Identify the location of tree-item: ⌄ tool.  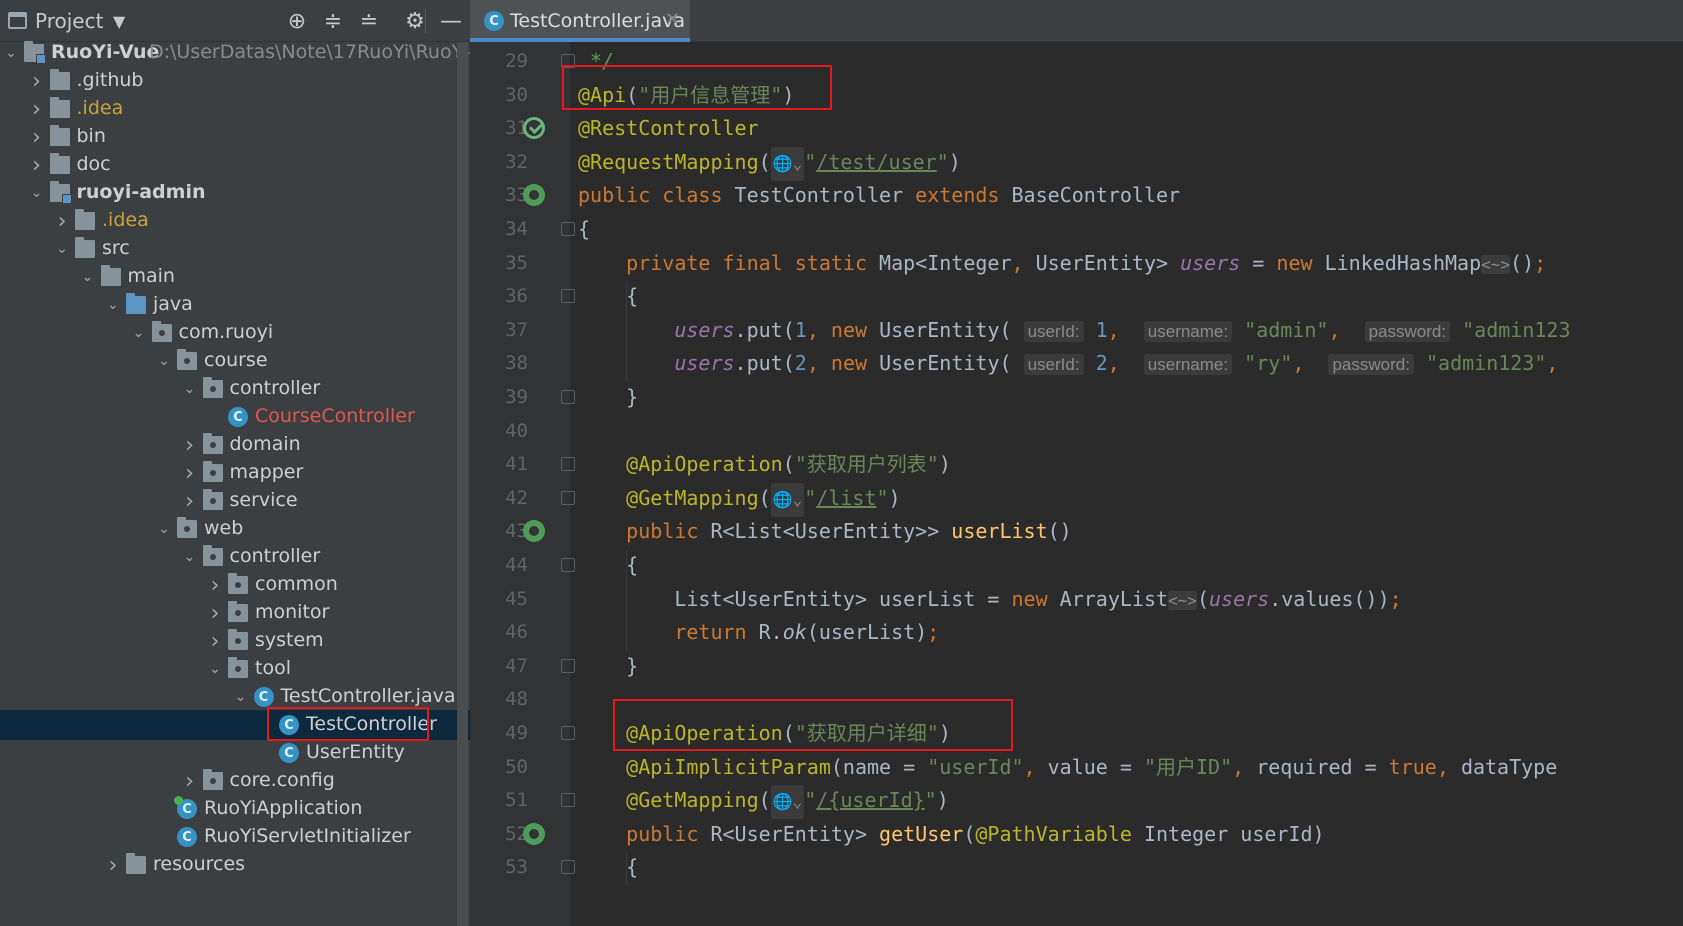
(246, 669).